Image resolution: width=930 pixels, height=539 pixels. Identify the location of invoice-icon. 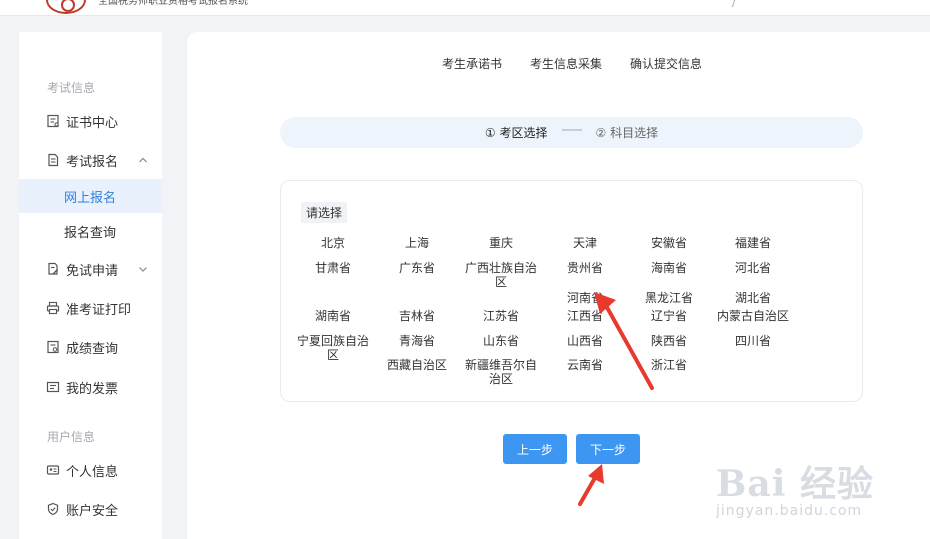
(53, 387).